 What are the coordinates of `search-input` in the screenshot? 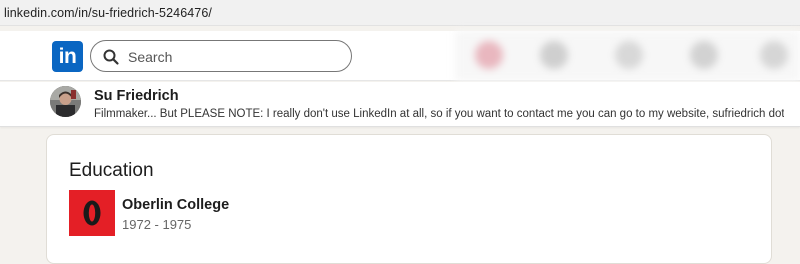 It's located at (235, 57).